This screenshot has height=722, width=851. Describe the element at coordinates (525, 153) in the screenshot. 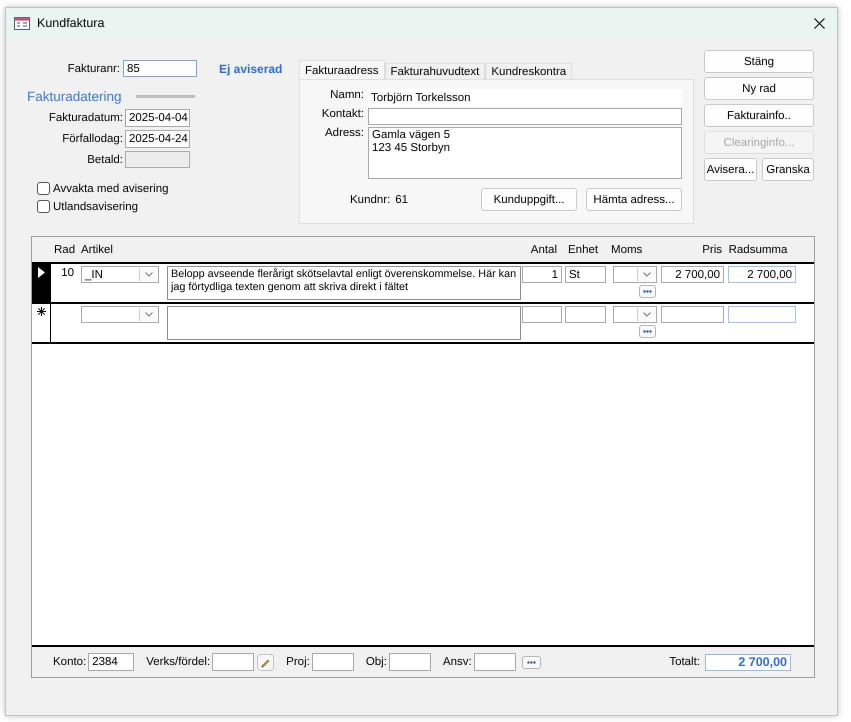

I see `address-field: Gamla vägen 5 123 45 Storbyn` at that location.